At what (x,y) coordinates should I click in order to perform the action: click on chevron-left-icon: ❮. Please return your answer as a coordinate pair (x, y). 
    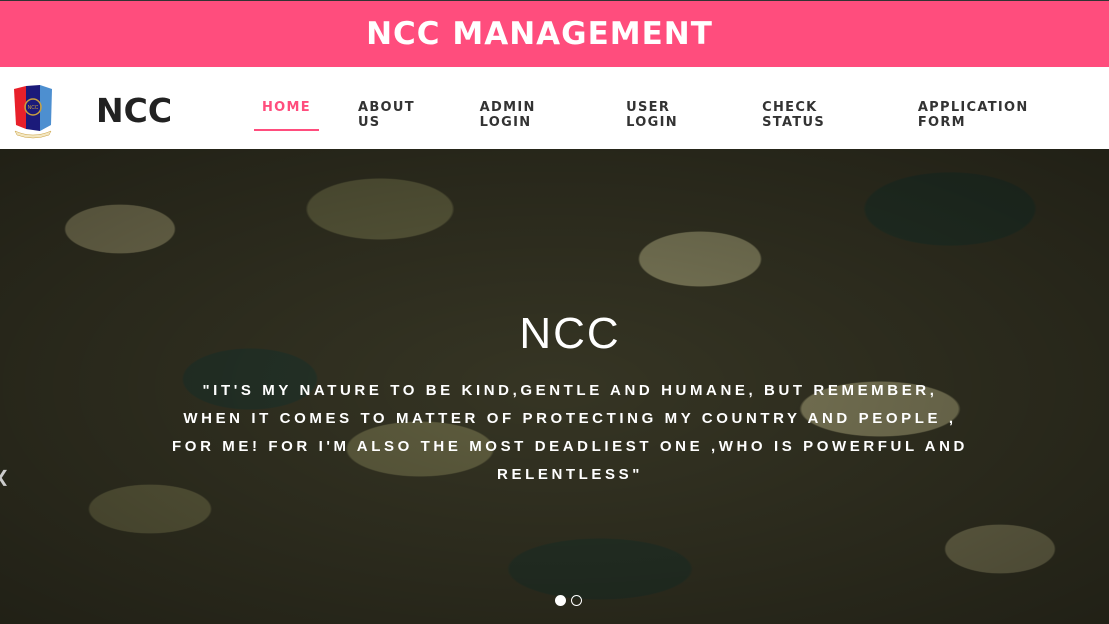
    Looking at the image, I should click on (4, 477).